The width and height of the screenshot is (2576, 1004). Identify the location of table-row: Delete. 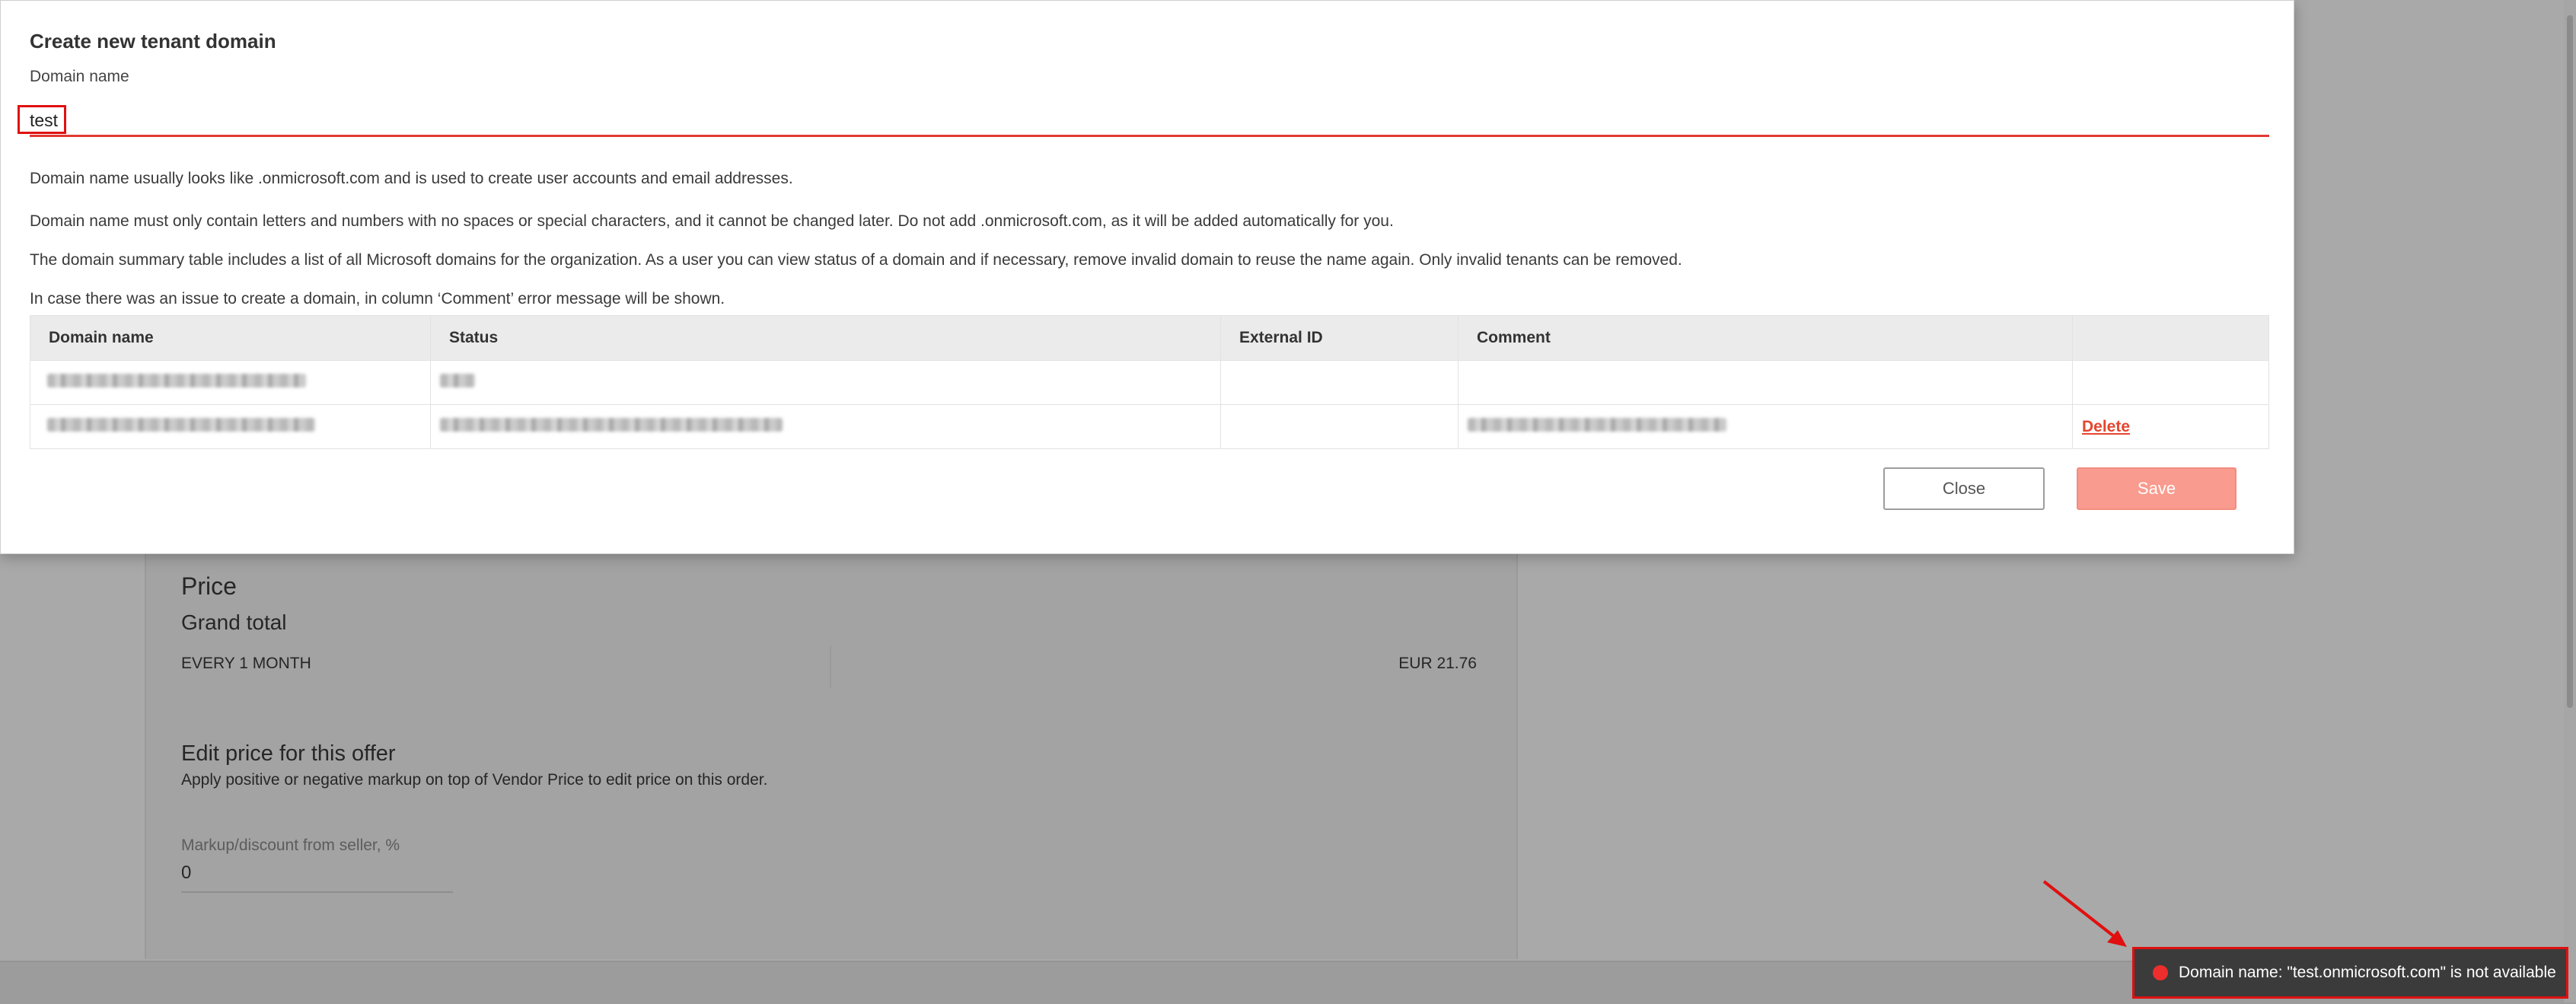
(1149, 426).